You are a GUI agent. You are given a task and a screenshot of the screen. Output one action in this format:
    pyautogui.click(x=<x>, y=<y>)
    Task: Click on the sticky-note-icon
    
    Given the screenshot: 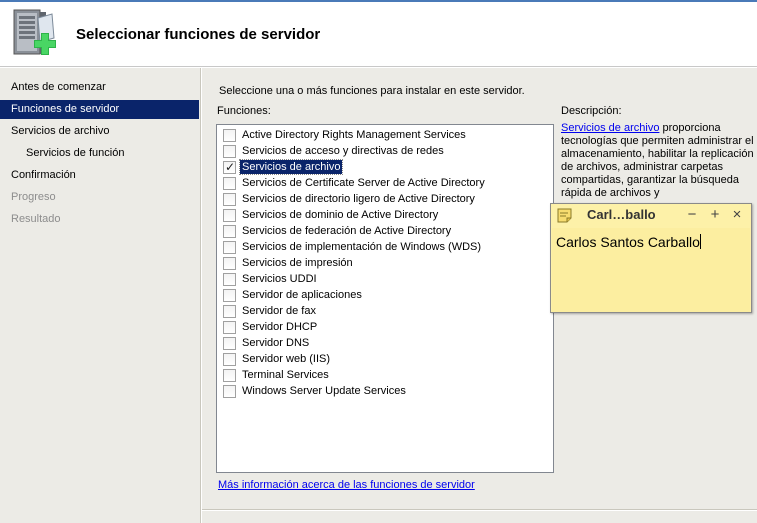 What is the action you would take?
    pyautogui.click(x=564, y=215)
    